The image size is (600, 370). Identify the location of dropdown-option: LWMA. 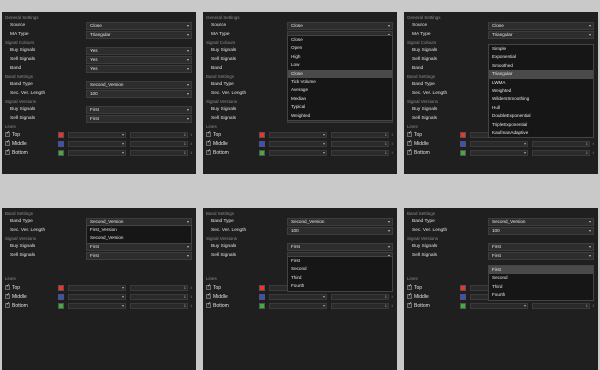
(541, 83).